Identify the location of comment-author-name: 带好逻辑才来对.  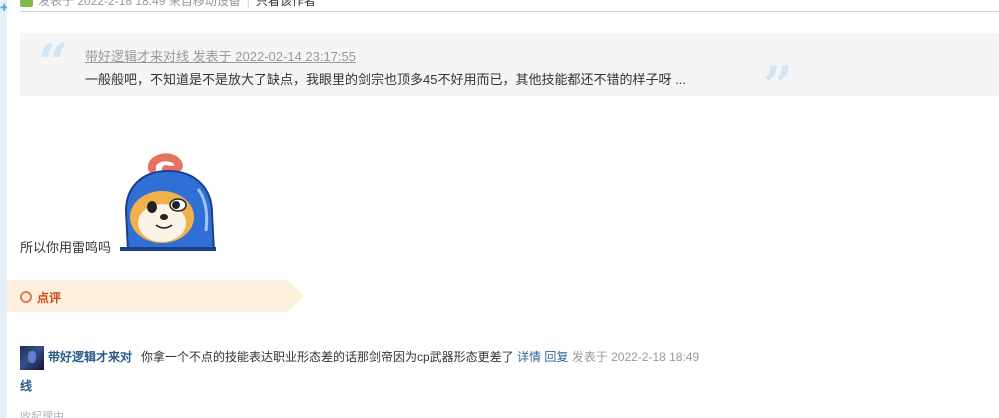
(90, 356).